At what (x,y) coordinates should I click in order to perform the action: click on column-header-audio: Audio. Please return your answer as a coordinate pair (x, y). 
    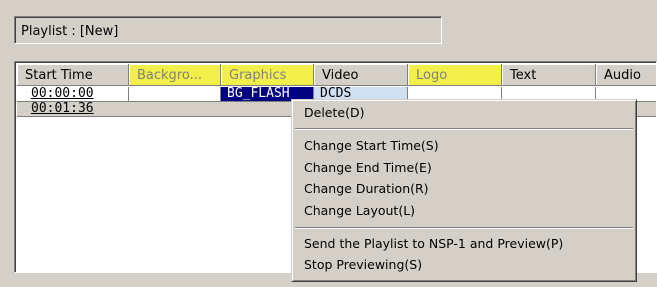
    Looking at the image, I should click on (626, 75).